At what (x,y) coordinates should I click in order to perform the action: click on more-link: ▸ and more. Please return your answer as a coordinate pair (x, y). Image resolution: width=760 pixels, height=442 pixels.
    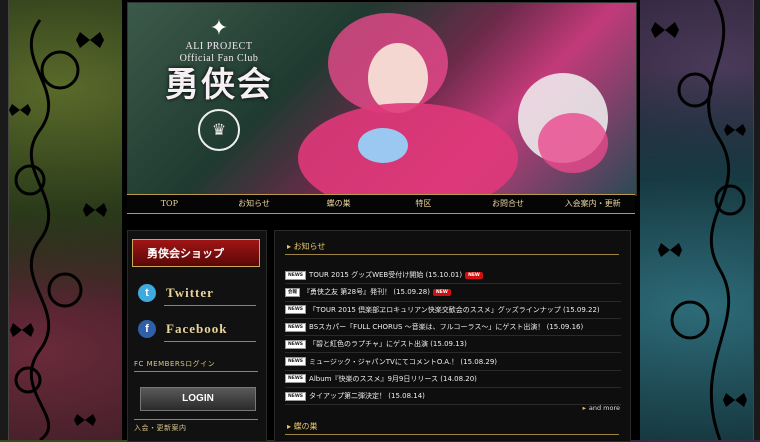
    Looking at the image, I should click on (601, 408).